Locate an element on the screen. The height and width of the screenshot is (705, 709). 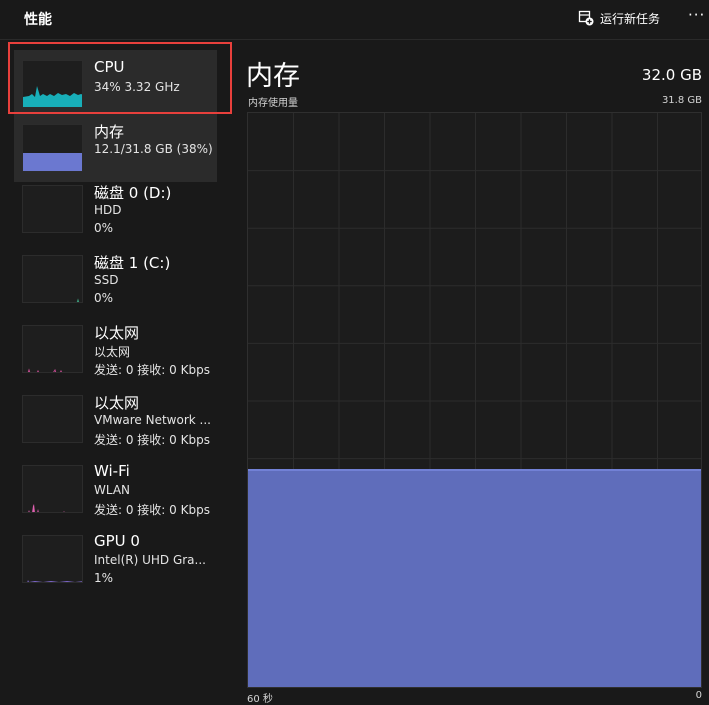
ethernet-mini-graph is located at coordinates (52, 349).